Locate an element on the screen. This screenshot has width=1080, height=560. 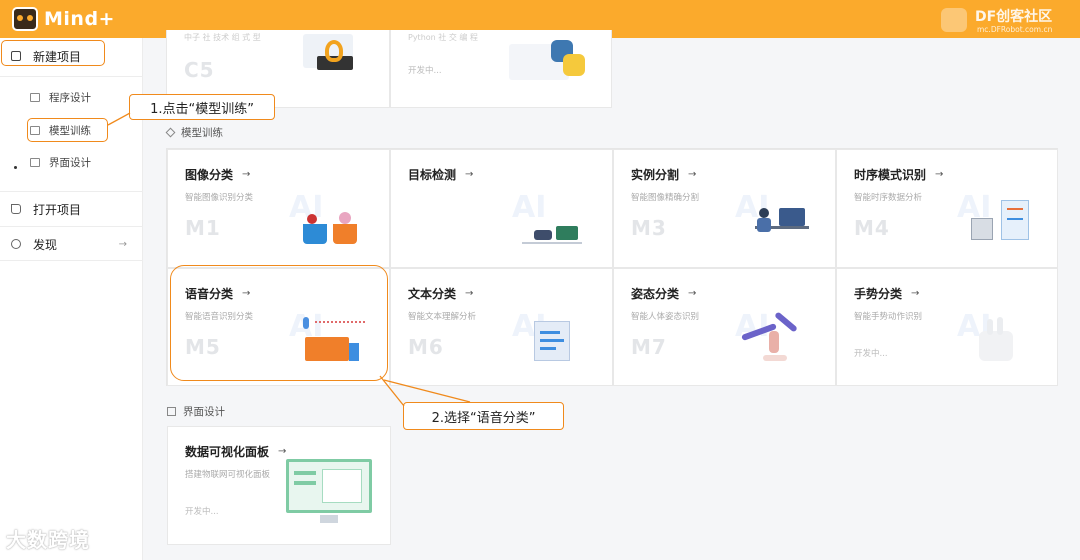
card-desc: 智能手势动作识别 is located at coordinates (888, 317).